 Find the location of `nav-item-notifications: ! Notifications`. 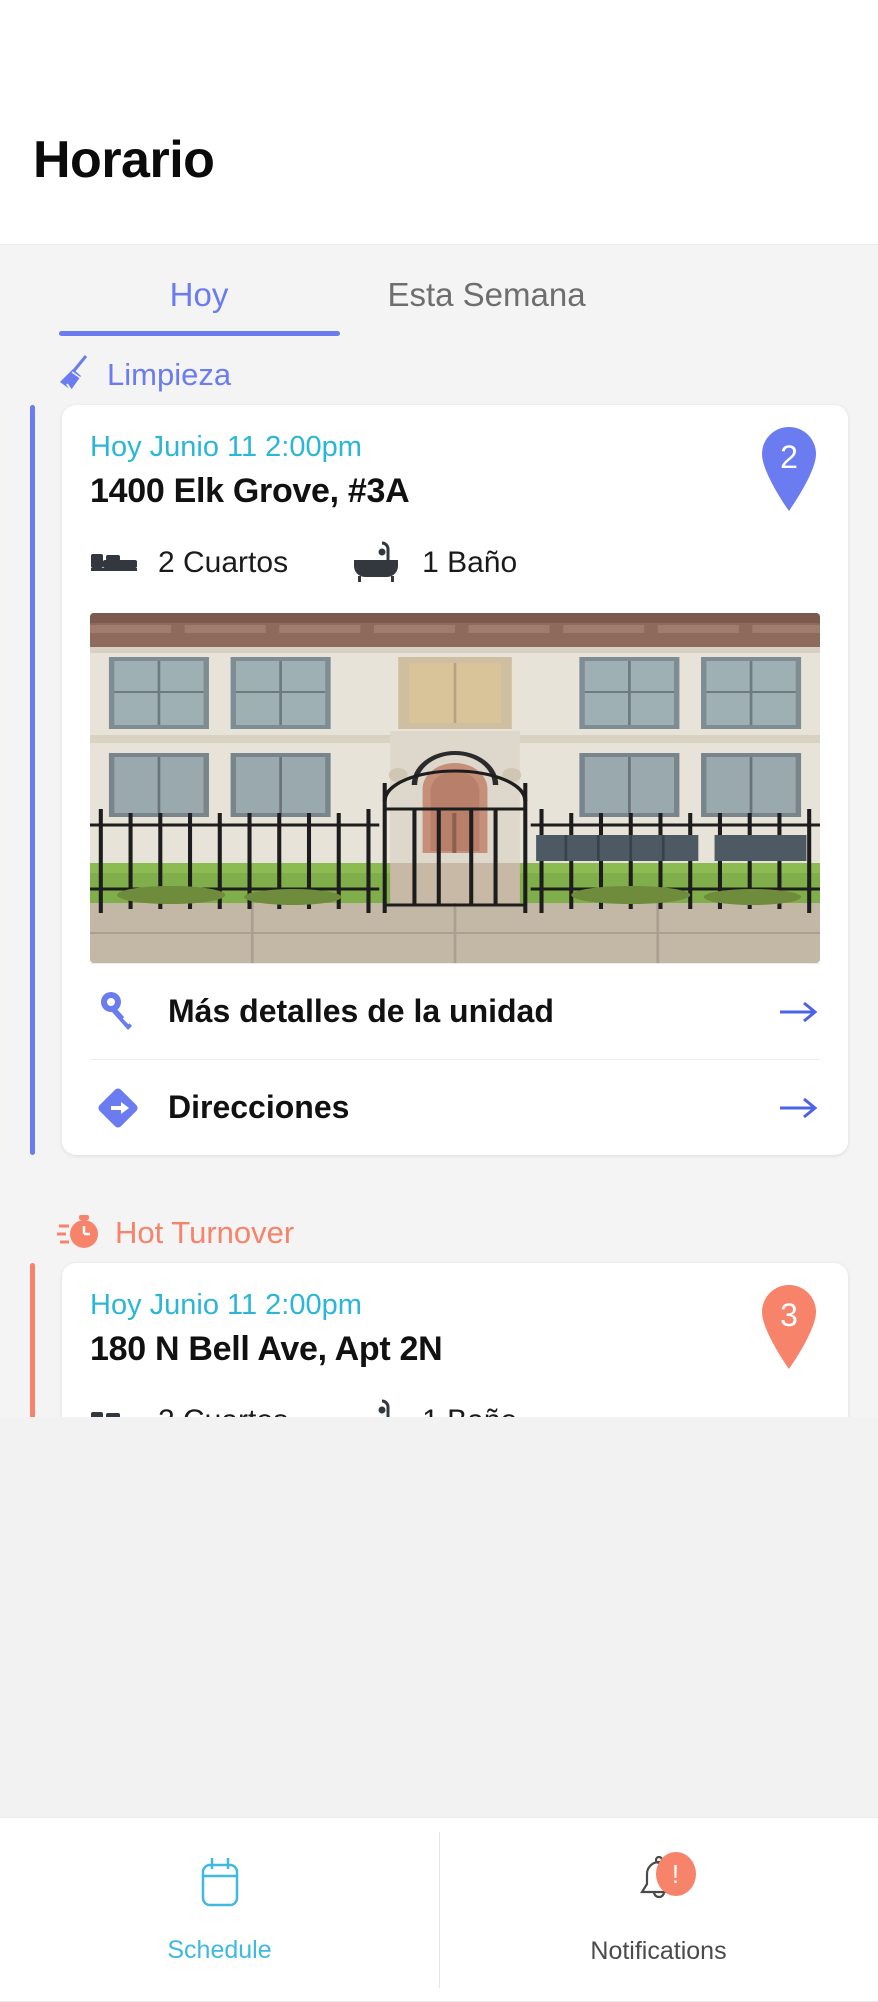

nav-item-notifications: ! Notifications is located at coordinates (658, 1910).